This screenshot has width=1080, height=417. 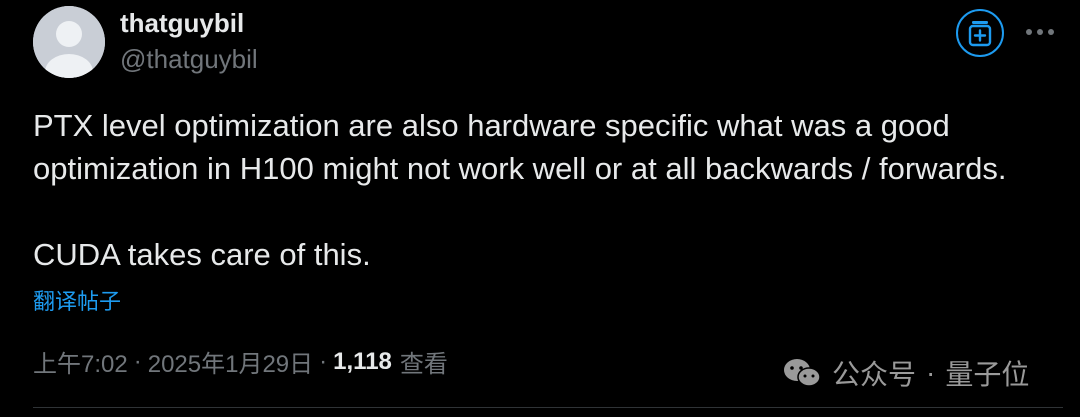 I want to click on more-button, so click(x=1040, y=32).